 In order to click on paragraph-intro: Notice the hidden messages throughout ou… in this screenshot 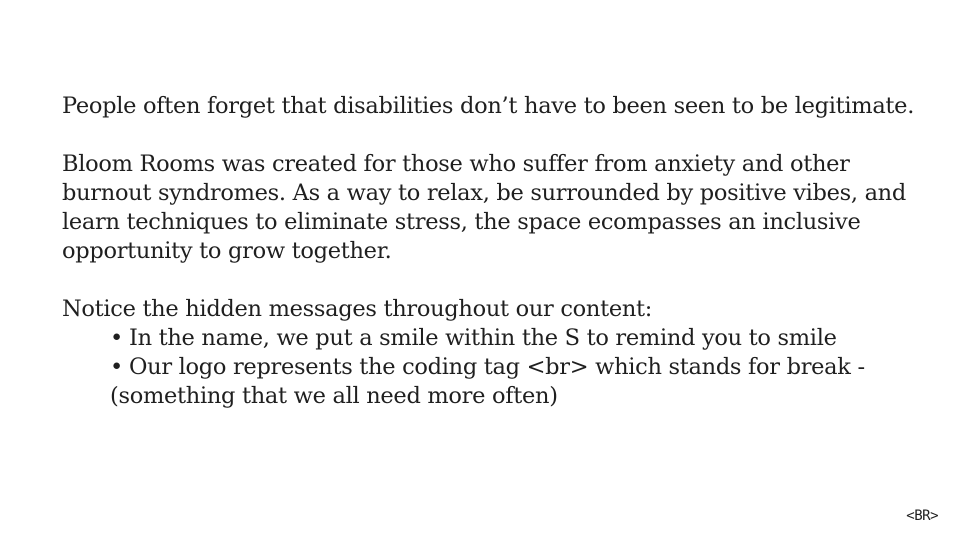, I will do `click(357, 309)`.